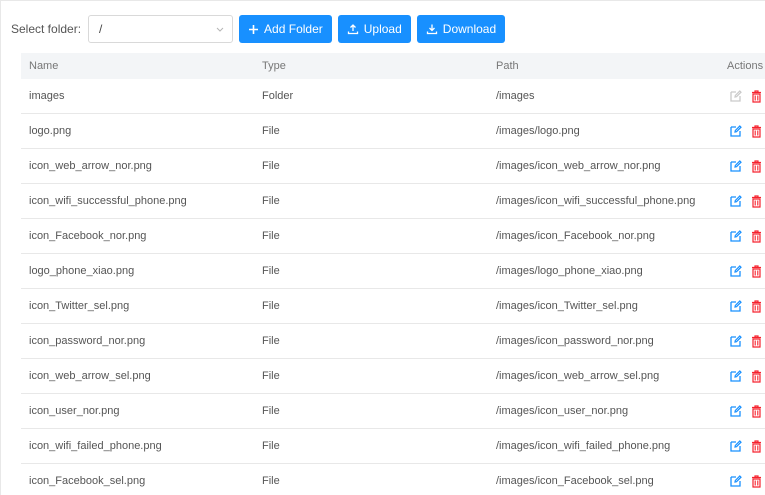 The height and width of the screenshot is (495, 765). What do you see at coordinates (253, 29) in the screenshot?
I see `plus-icon` at bounding box center [253, 29].